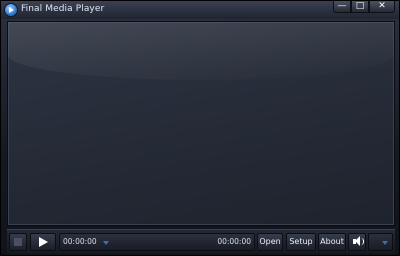  Describe the element at coordinates (80, 241) in the screenshot. I see `current-time: 00:00:00` at that location.